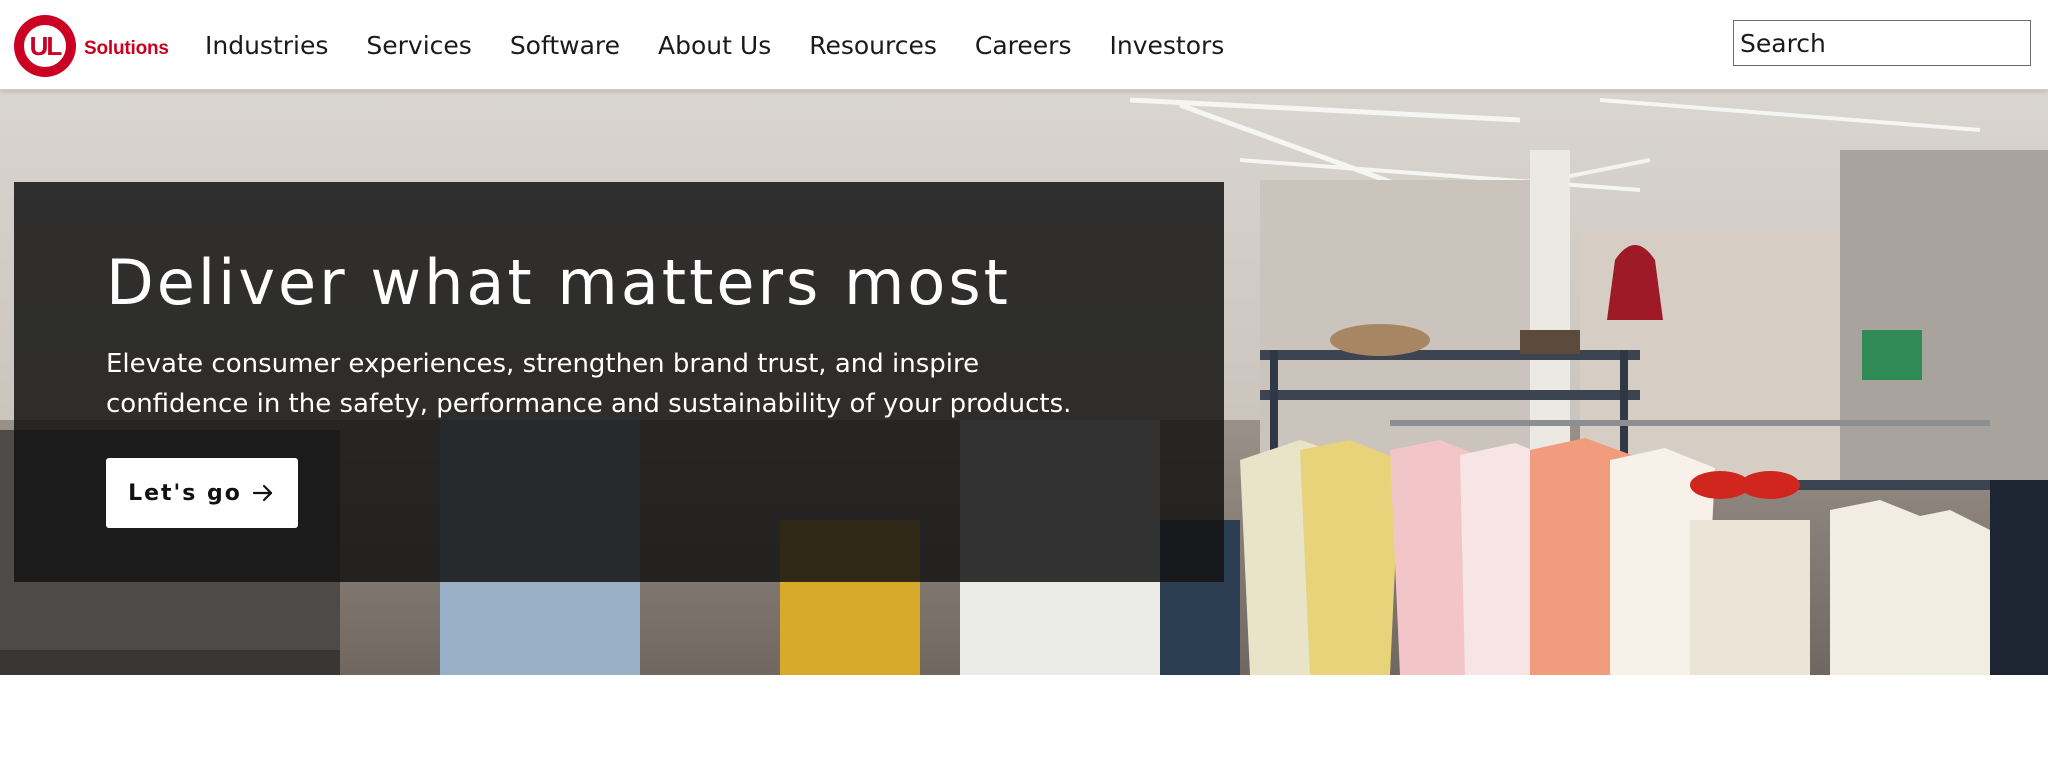 Image resolution: width=2048 pixels, height=774 pixels. I want to click on search-box, so click(1890, 43).